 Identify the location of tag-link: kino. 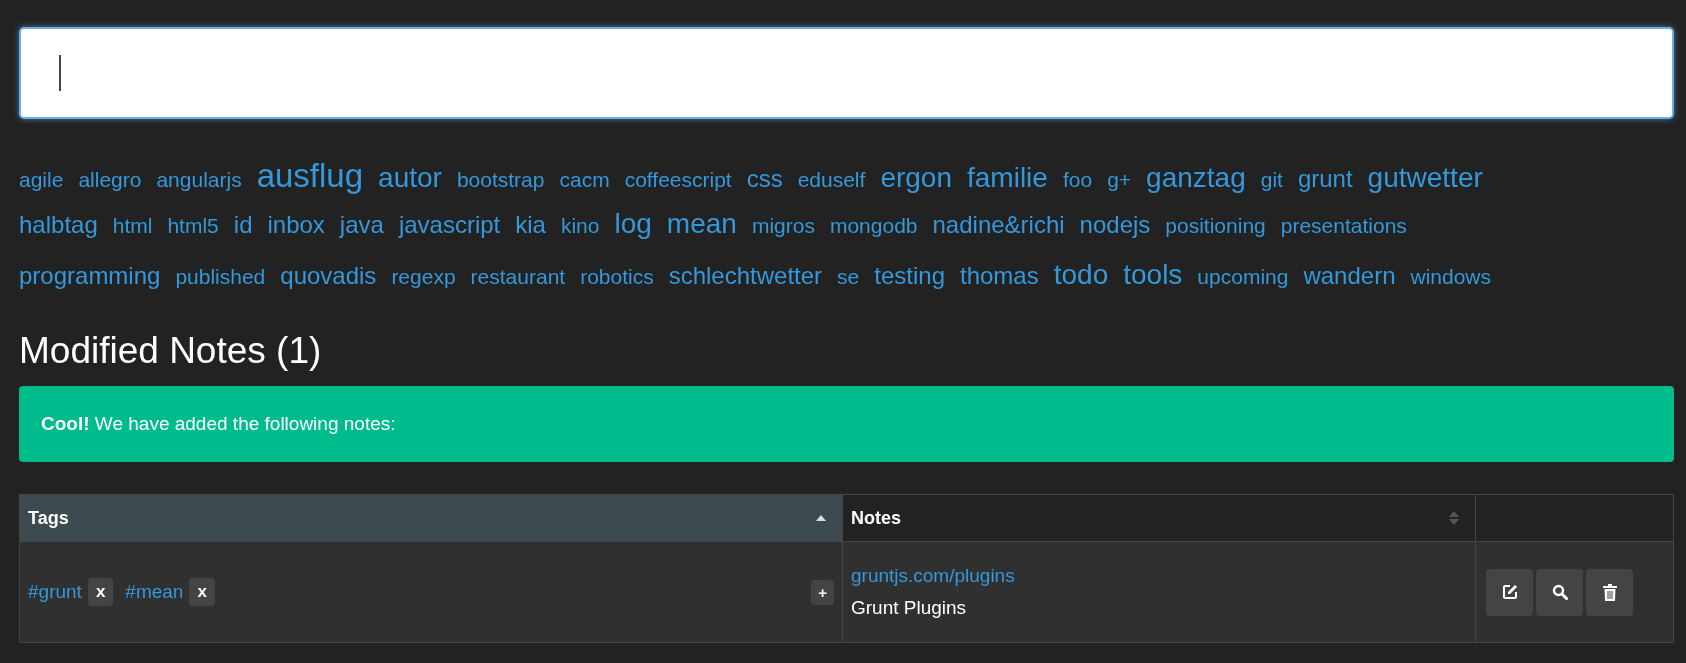
(580, 226).